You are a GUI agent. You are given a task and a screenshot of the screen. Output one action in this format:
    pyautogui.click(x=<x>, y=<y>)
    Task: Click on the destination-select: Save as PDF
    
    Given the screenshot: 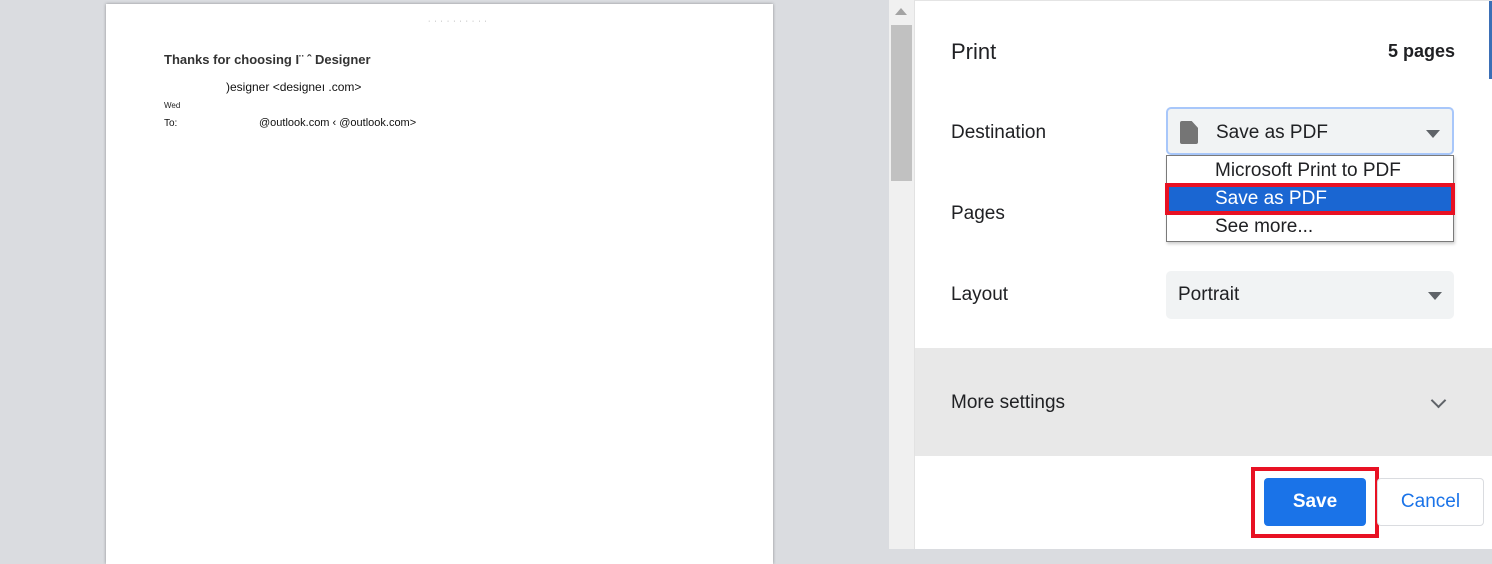 What is the action you would take?
    pyautogui.click(x=1310, y=131)
    